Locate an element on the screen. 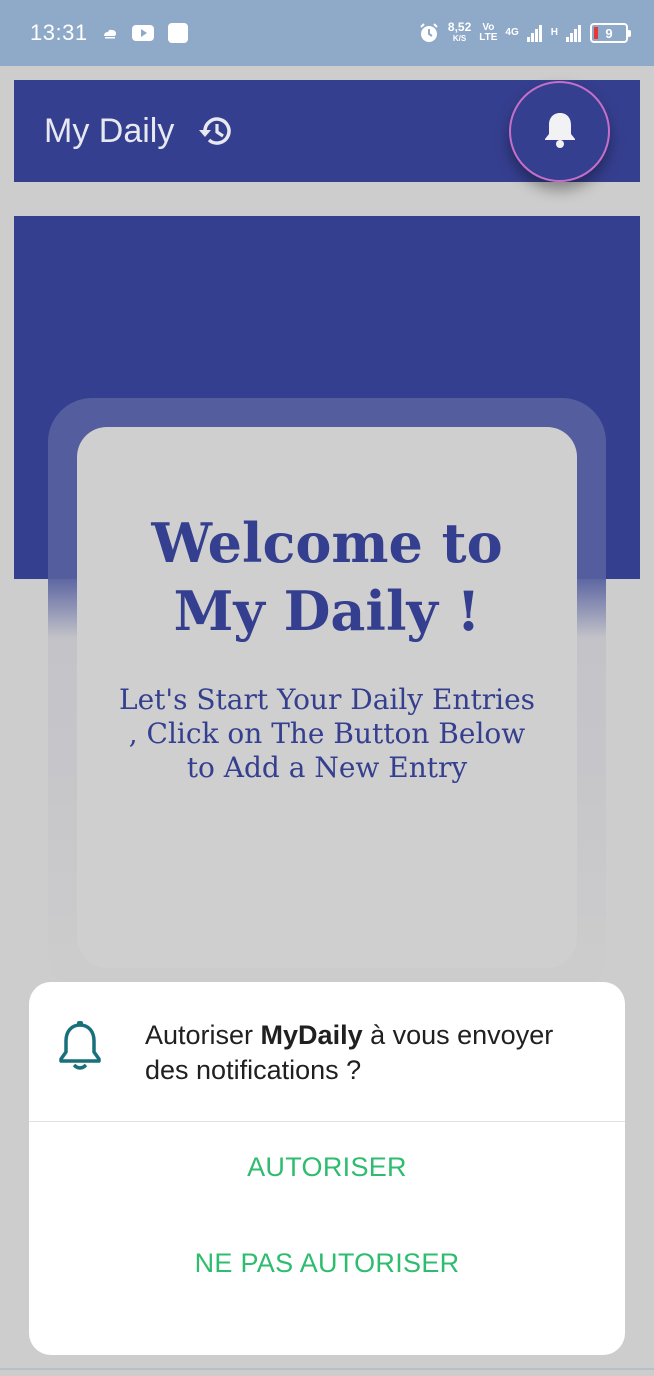 The image size is (654, 1376). dialog-message-prefix: Autoriser is located at coordinates (203, 1035).